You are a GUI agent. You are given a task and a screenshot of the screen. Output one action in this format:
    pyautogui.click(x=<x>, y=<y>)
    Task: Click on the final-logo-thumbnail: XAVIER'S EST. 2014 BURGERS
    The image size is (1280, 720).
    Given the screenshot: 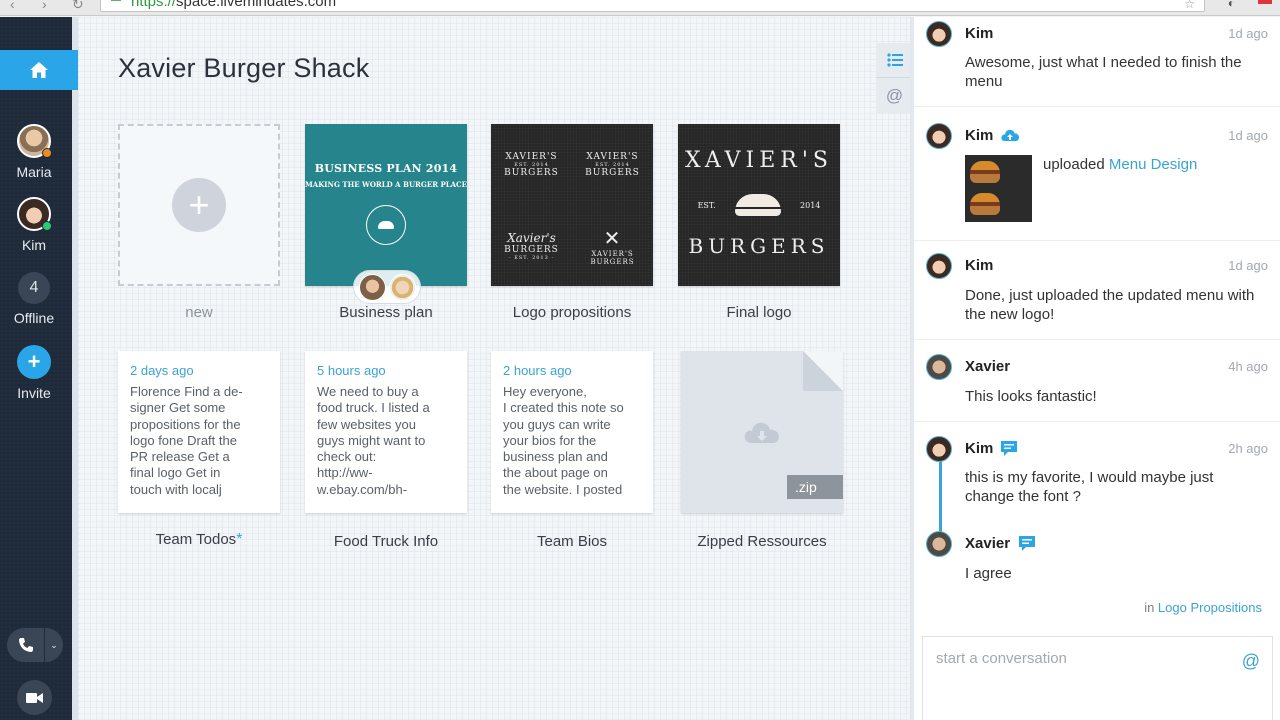 What is the action you would take?
    pyautogui.click(x=759, y=205)
    